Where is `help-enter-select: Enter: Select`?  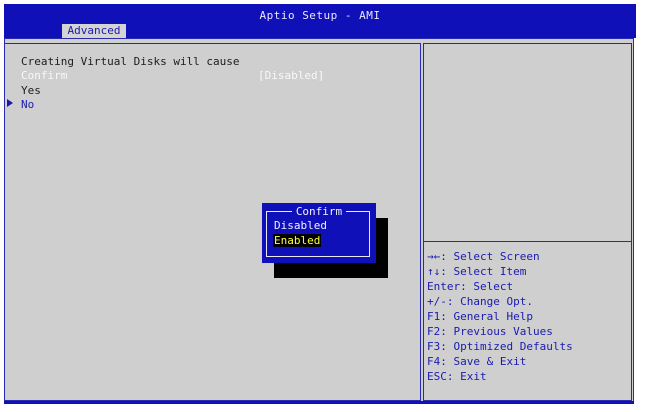 help-enter-select: Enter: Select is located at coordinates (470, 286).